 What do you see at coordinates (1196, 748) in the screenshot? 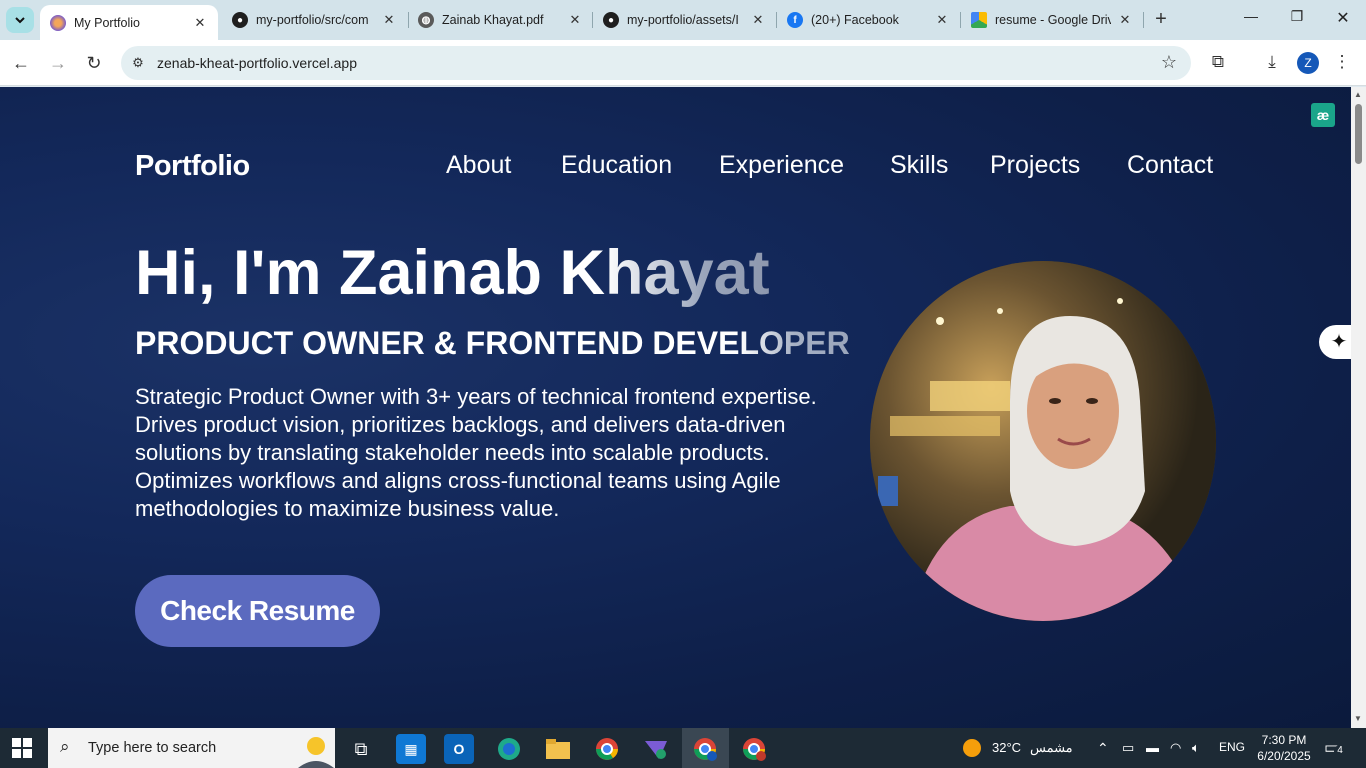
I see `volume-icon: 🔈︎` at bounding box center [1196, 748].